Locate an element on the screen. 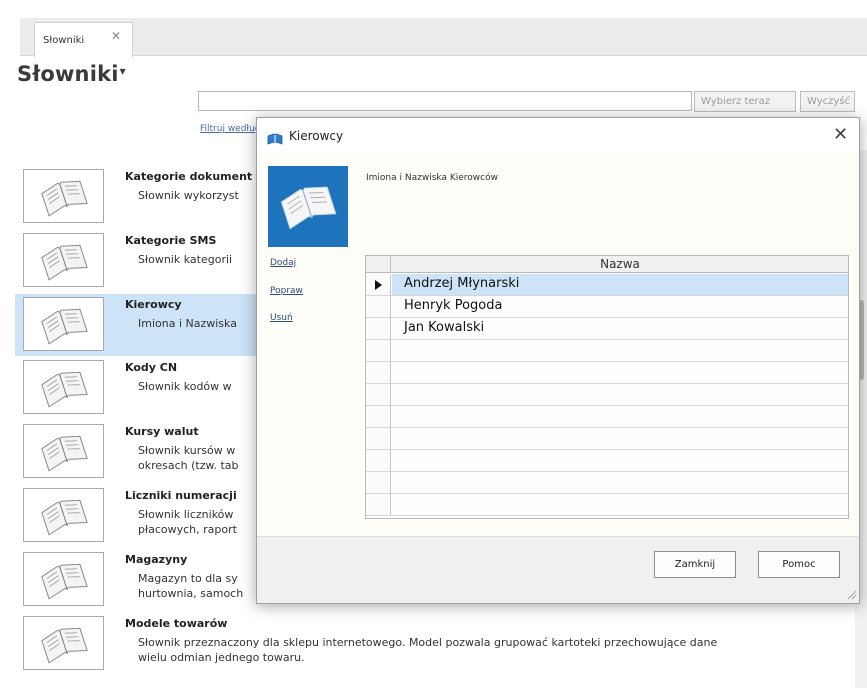 The width and height of the screenshot is (867, 688). chevron-down-icon: ▾ is located at coordinates (123, 71).